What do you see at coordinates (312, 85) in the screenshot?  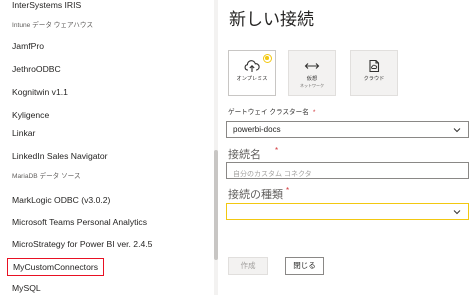 I see `tile-sublabel: ネットワーク` at bounding box center [312, 85].